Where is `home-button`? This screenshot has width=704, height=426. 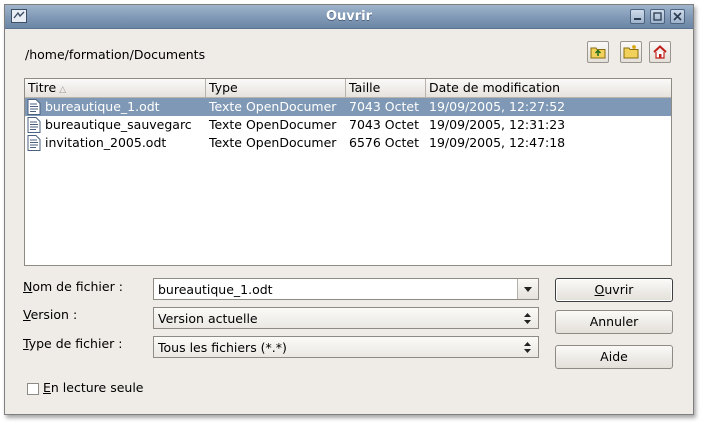
home-button is located at coordinates (660, 52).